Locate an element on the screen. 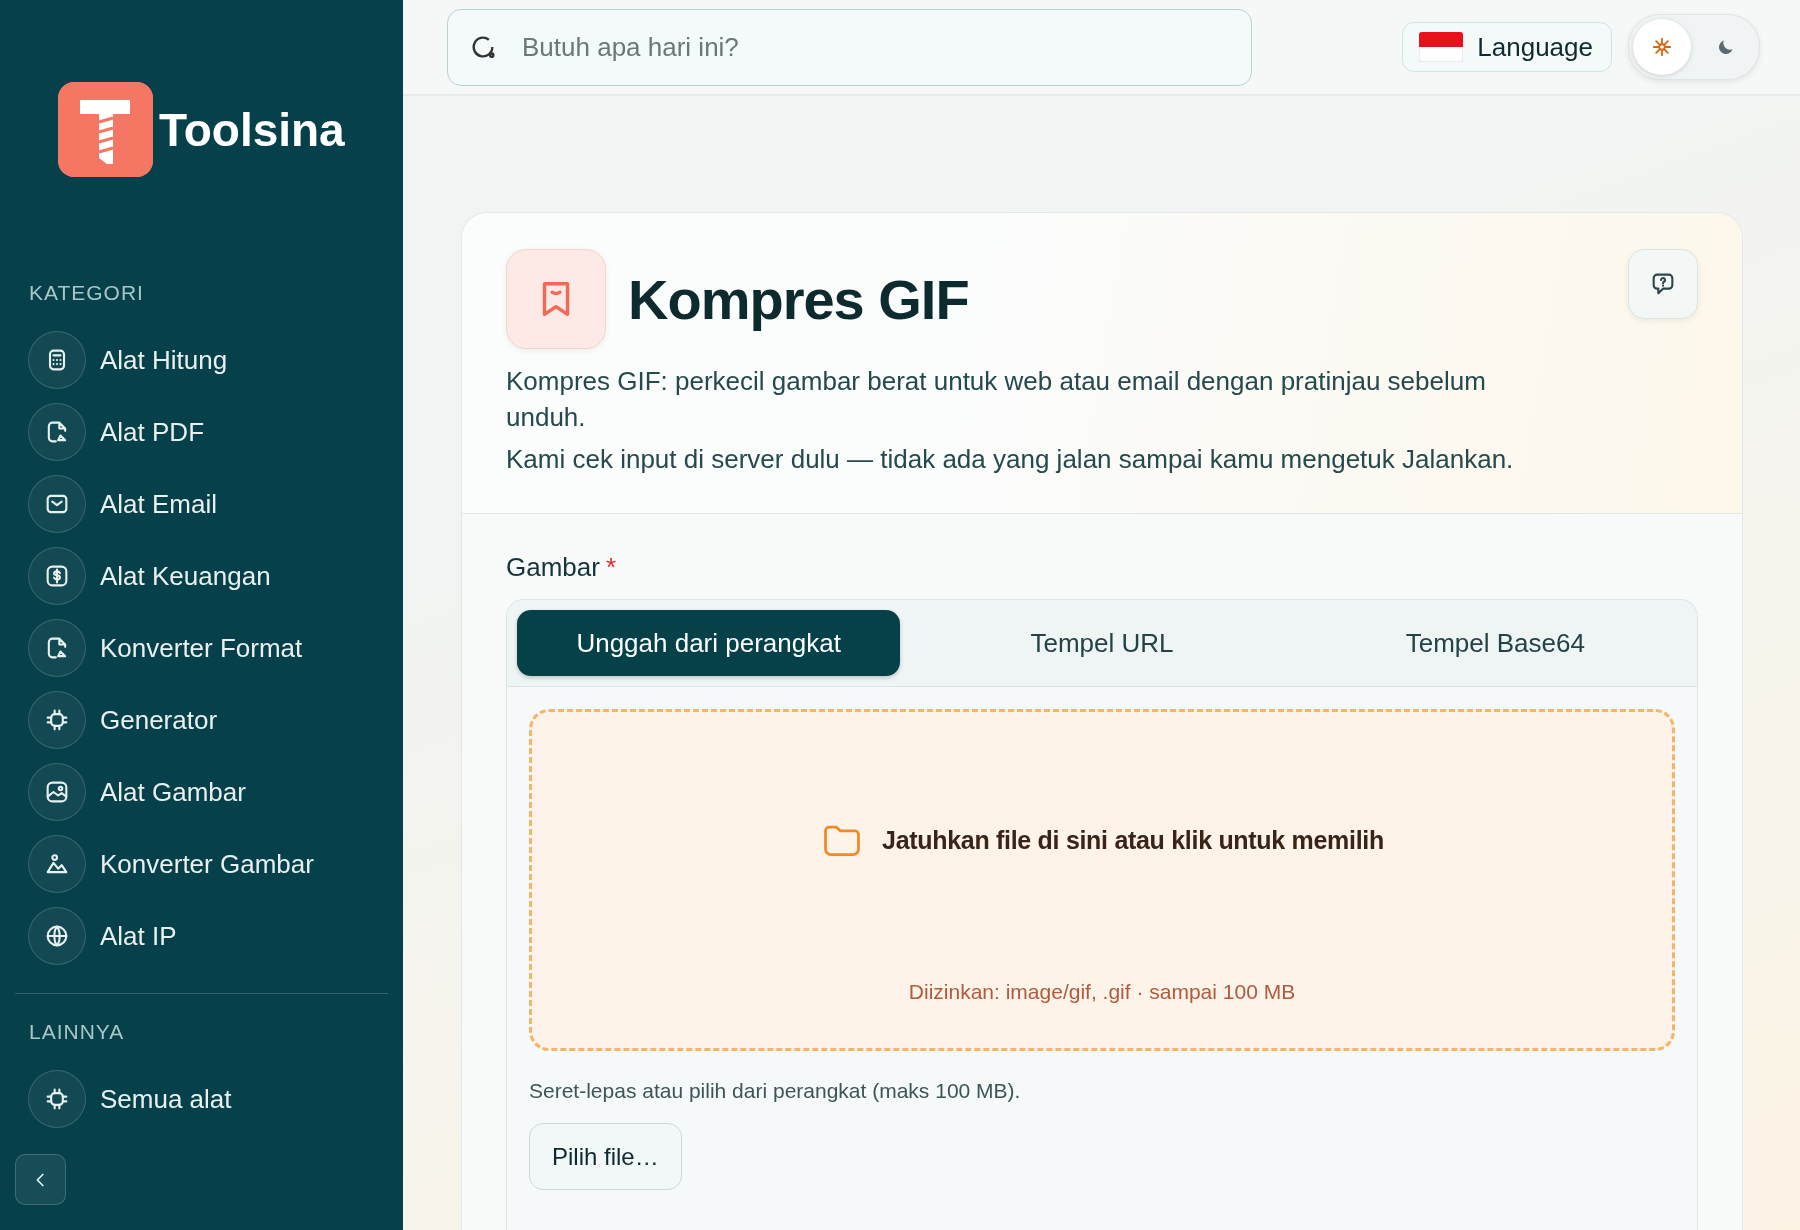 The image size is (1800, 1230). sidebar-item: Konverter Format is located at coordinates (201, 648).